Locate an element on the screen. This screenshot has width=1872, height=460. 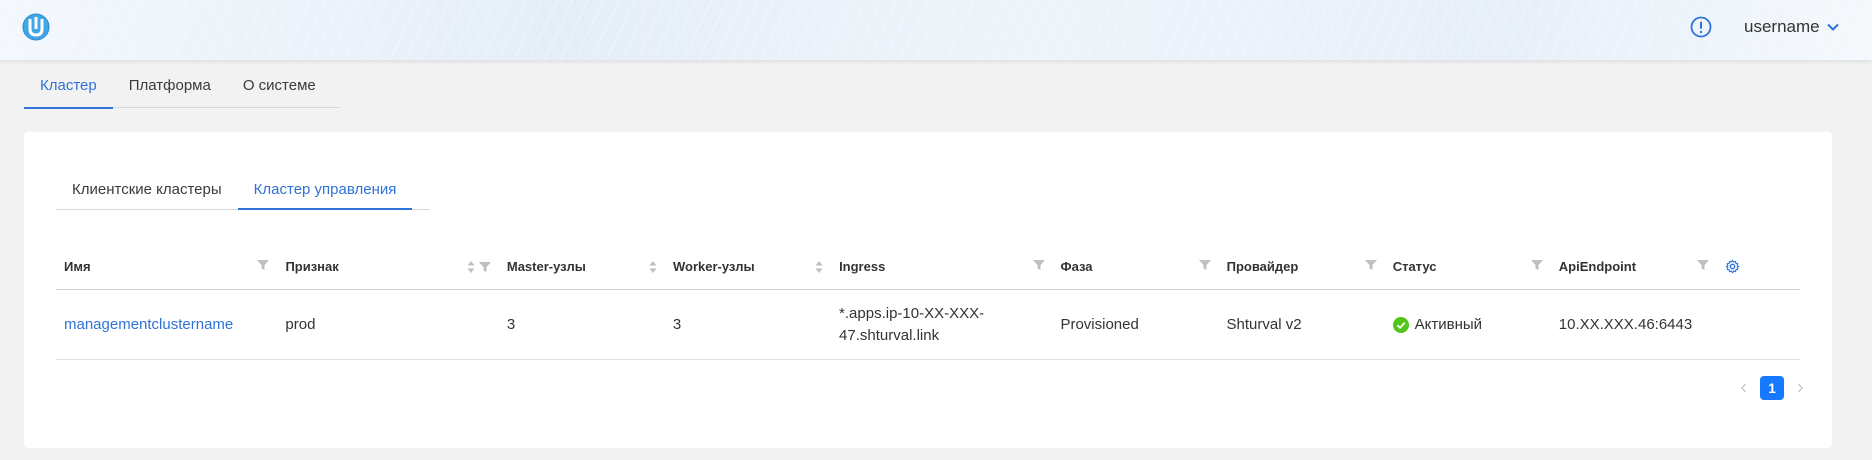
gear-icon is located at coordinates (1732, 266).